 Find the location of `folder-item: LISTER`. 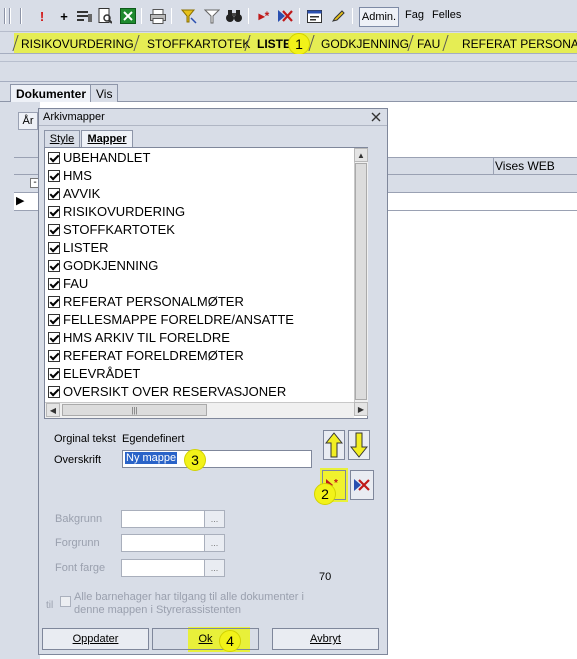

folder-item: LISTER is located at coordinates (78, 247).